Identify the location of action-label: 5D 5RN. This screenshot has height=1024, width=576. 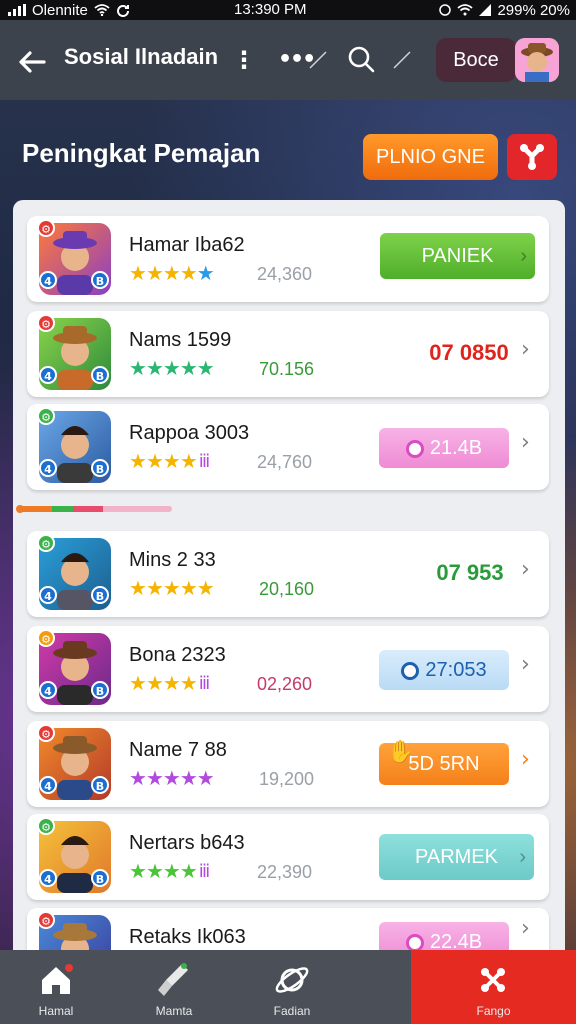
(444, 764).